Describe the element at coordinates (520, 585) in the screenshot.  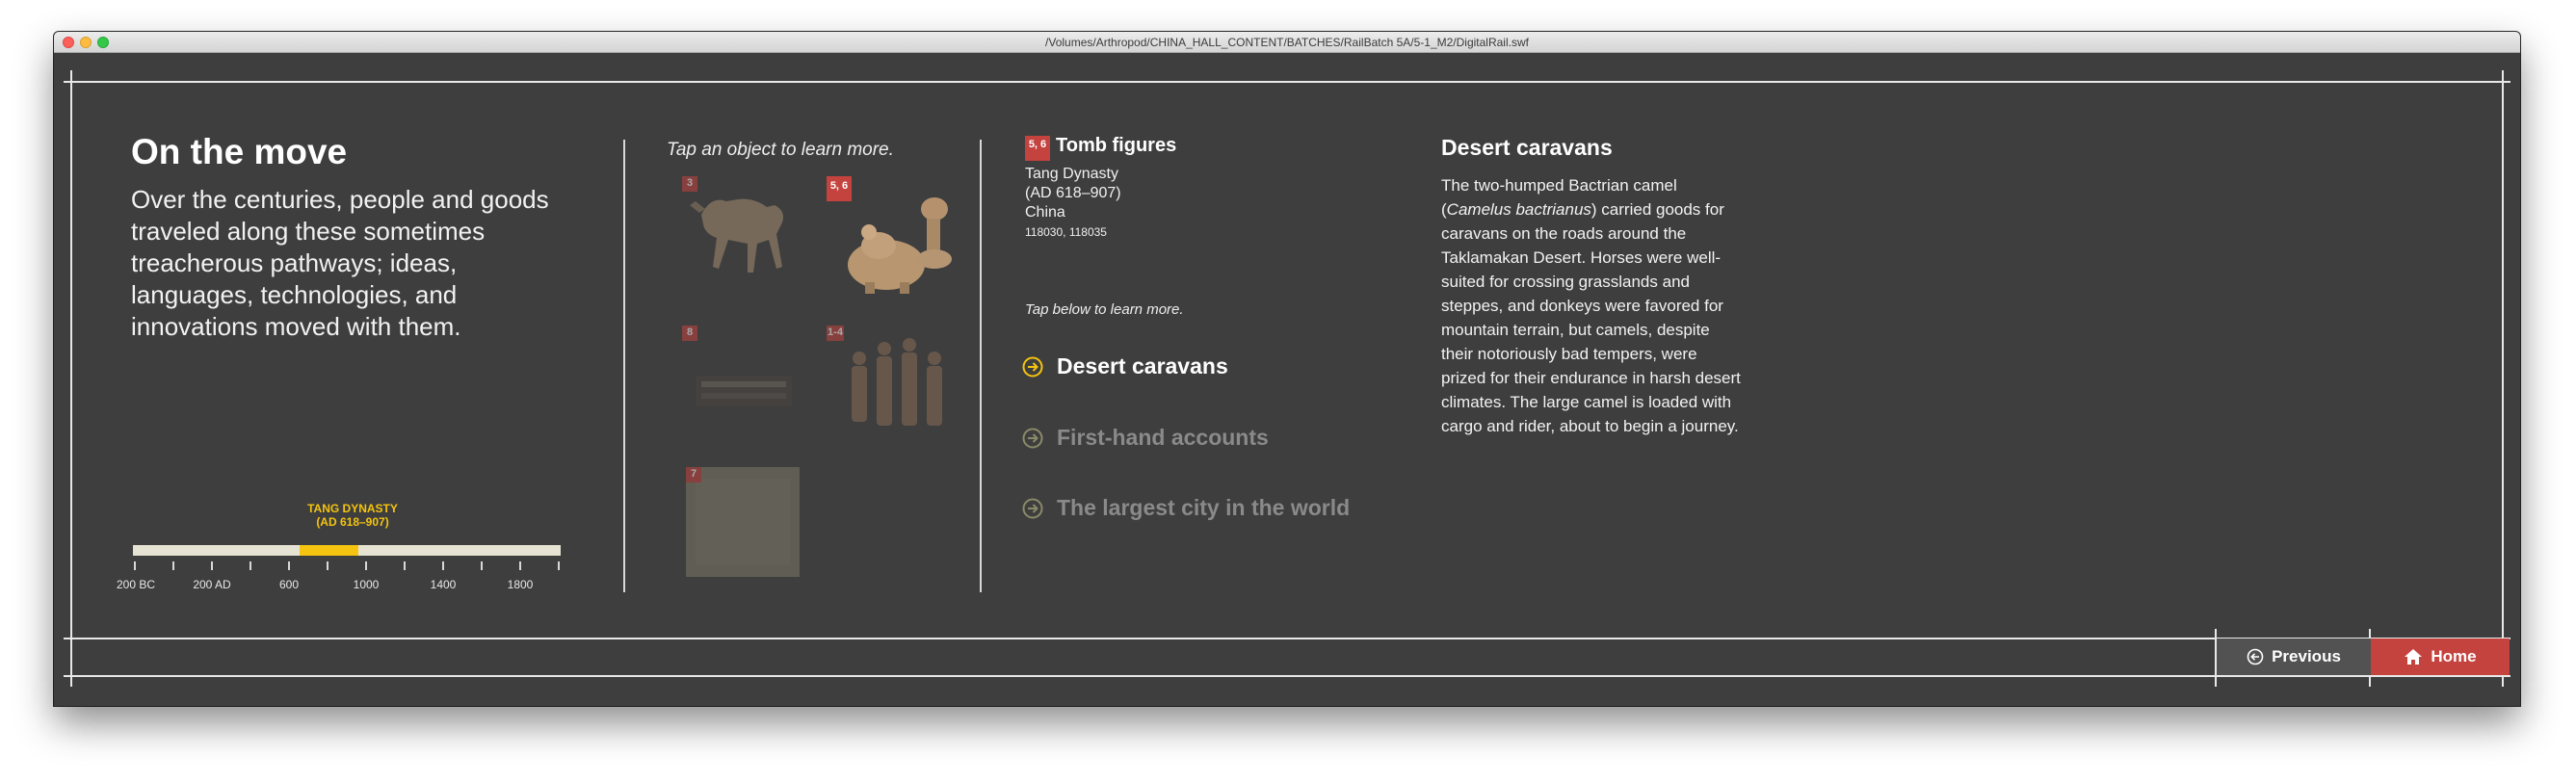
I see `timeline-label: 1800` at that location.